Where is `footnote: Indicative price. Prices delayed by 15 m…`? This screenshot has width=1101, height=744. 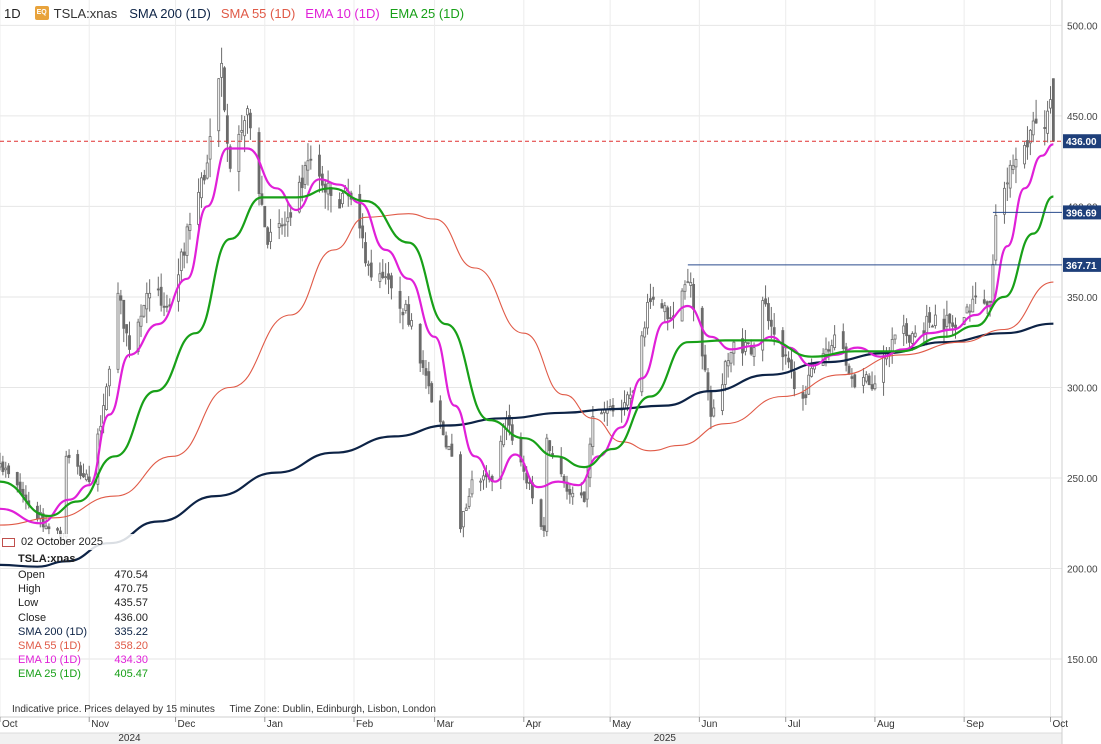 footnote: Indicative price. Prices delayed by 15 m… is located at coordinates (230, 709).